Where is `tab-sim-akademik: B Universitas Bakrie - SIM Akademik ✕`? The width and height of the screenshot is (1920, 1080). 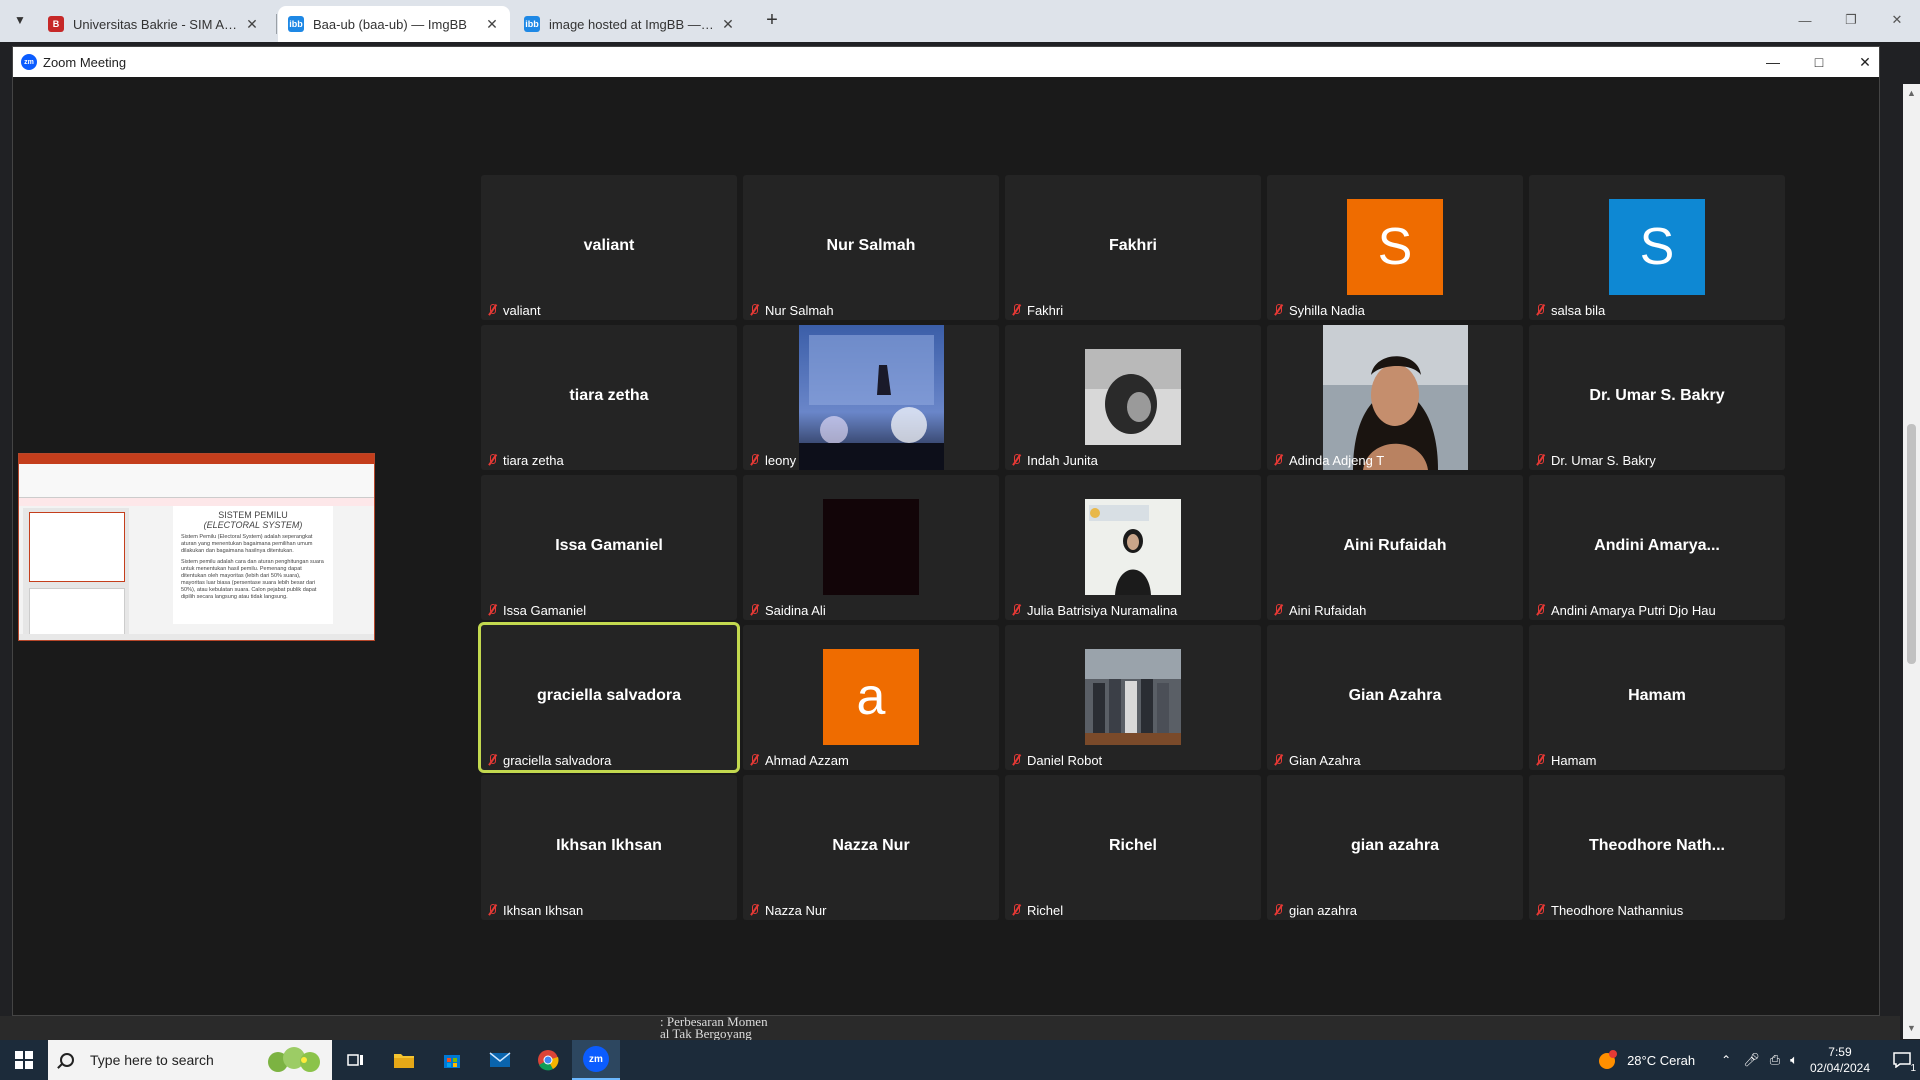
tab-sim-akademik: B Universitas Bakrie - SIM Akademik ✕ is located at coordinates (154, 24).